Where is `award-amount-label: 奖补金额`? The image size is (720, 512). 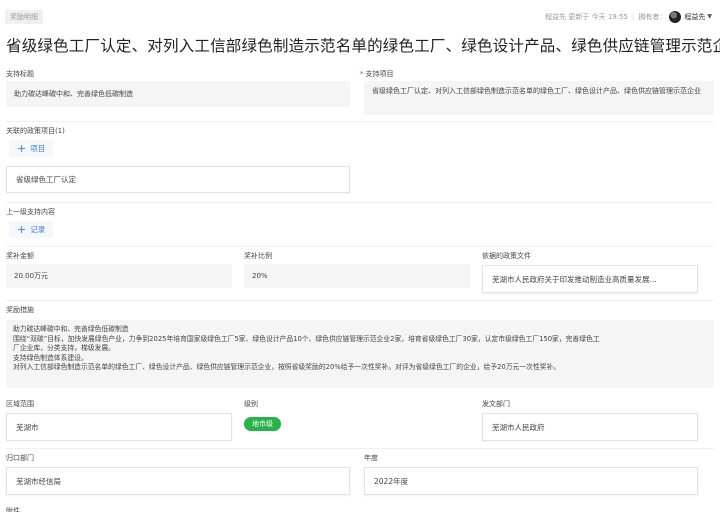
award-amount-label: 奖补金额 is located at coordinates (20, 256).